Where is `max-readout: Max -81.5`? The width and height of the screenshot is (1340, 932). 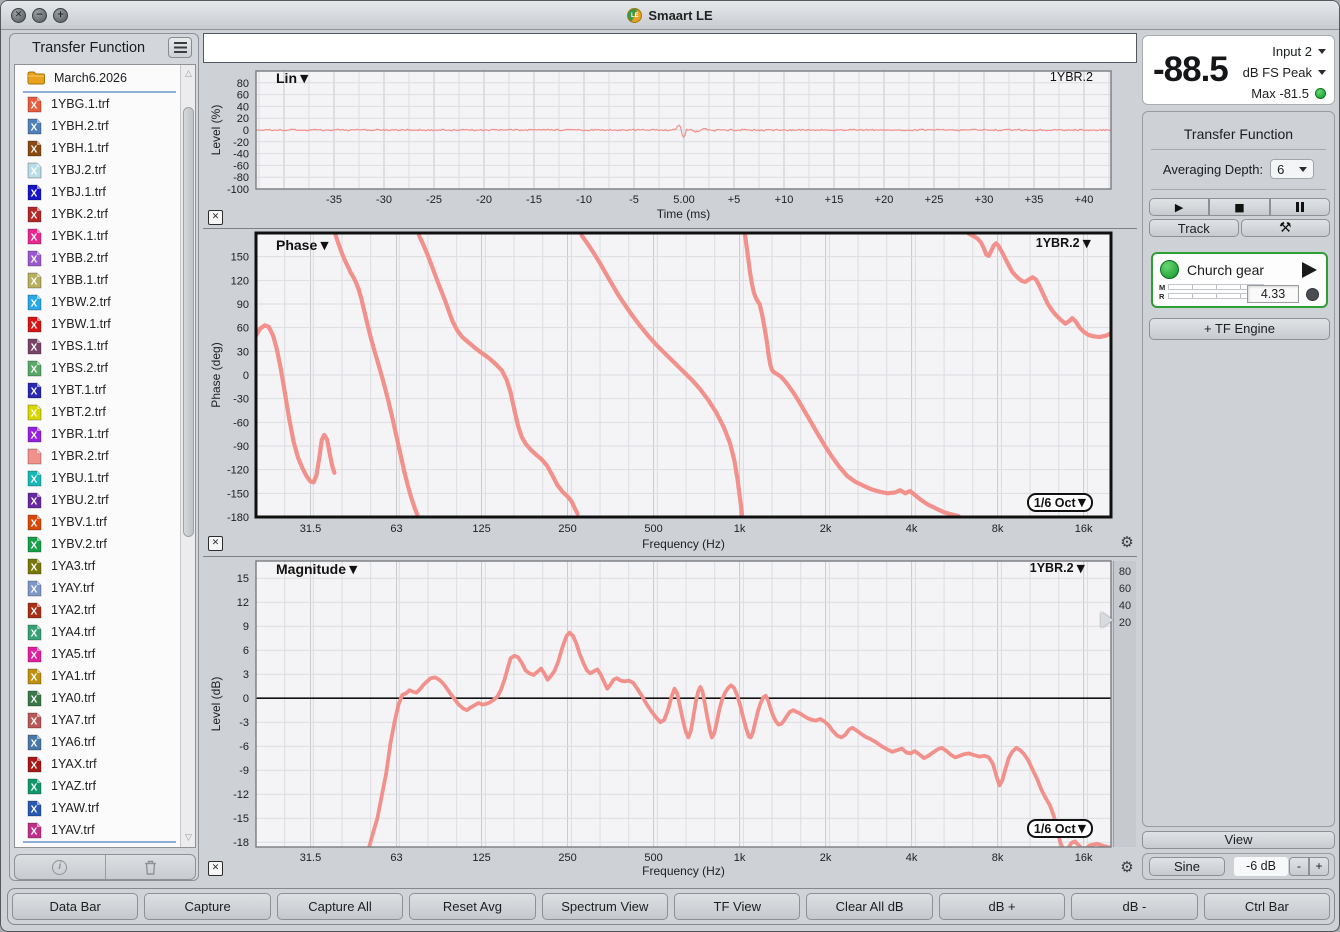
max-readout: Max -81.5 is located at coordinates (1288, 93).